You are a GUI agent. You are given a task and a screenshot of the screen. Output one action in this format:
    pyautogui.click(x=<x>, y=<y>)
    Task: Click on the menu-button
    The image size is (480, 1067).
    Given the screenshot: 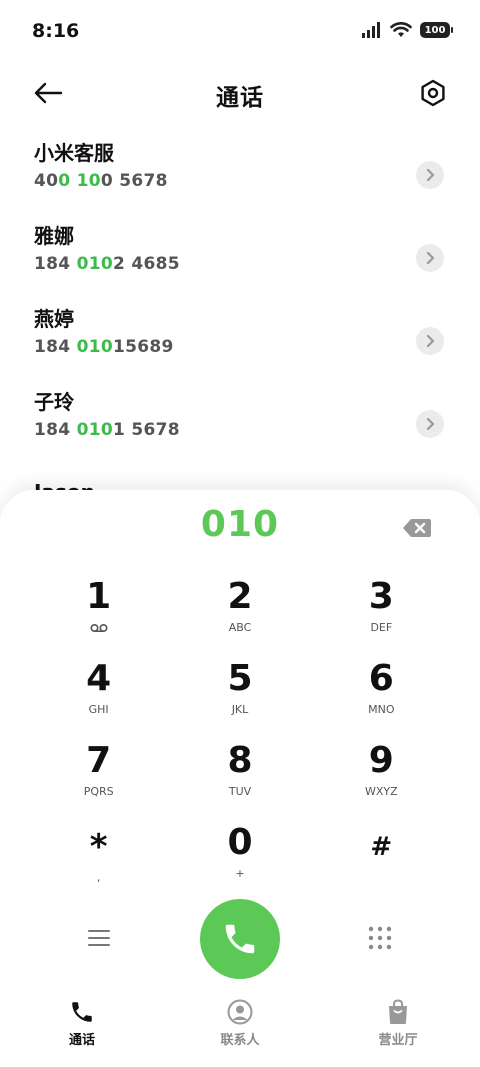 What is the action you would take?
    pyautogui.click(x=99, y=938)
    